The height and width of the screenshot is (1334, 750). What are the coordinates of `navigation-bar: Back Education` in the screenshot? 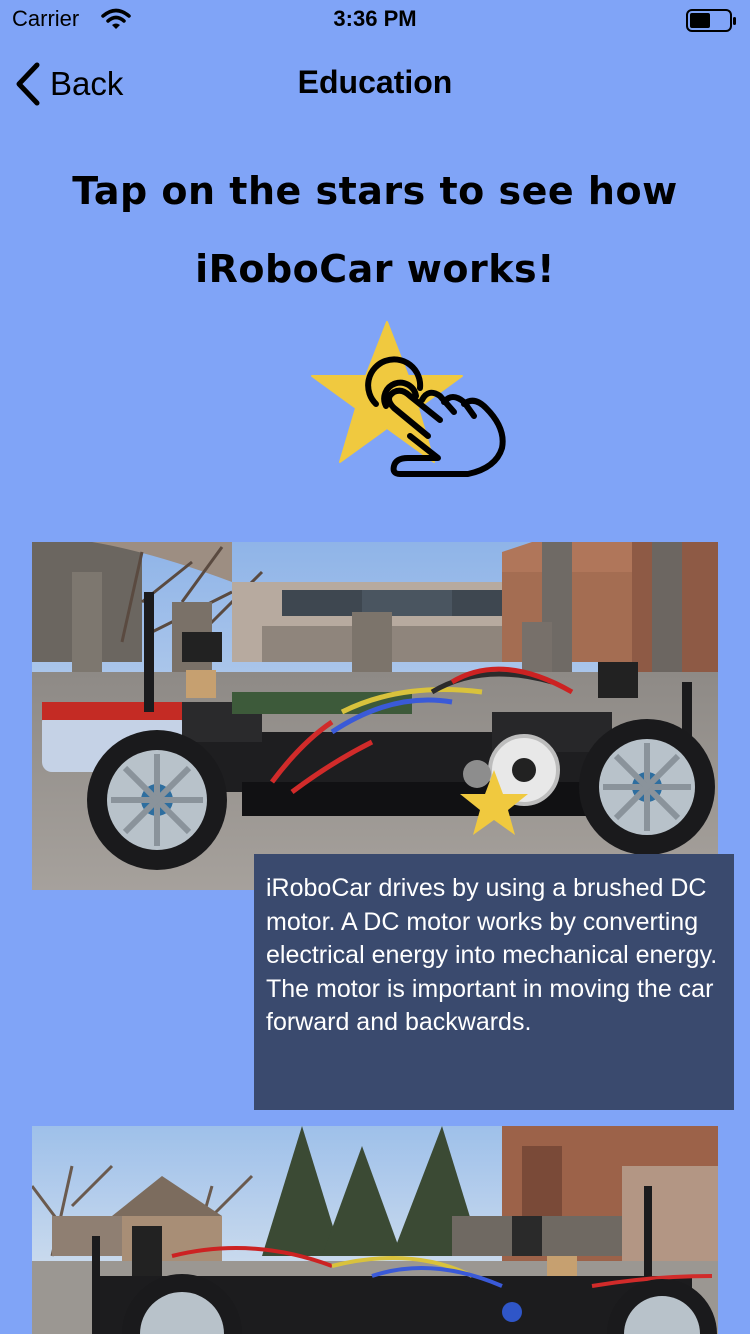 It's located at (375, 84).